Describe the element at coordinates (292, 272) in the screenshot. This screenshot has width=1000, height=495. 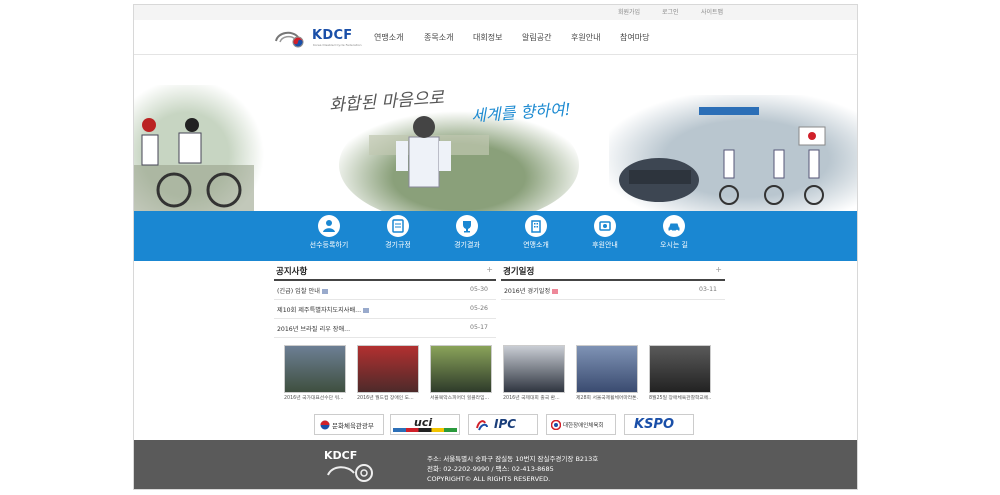
I see `notice-title: 공지사항` at that location.